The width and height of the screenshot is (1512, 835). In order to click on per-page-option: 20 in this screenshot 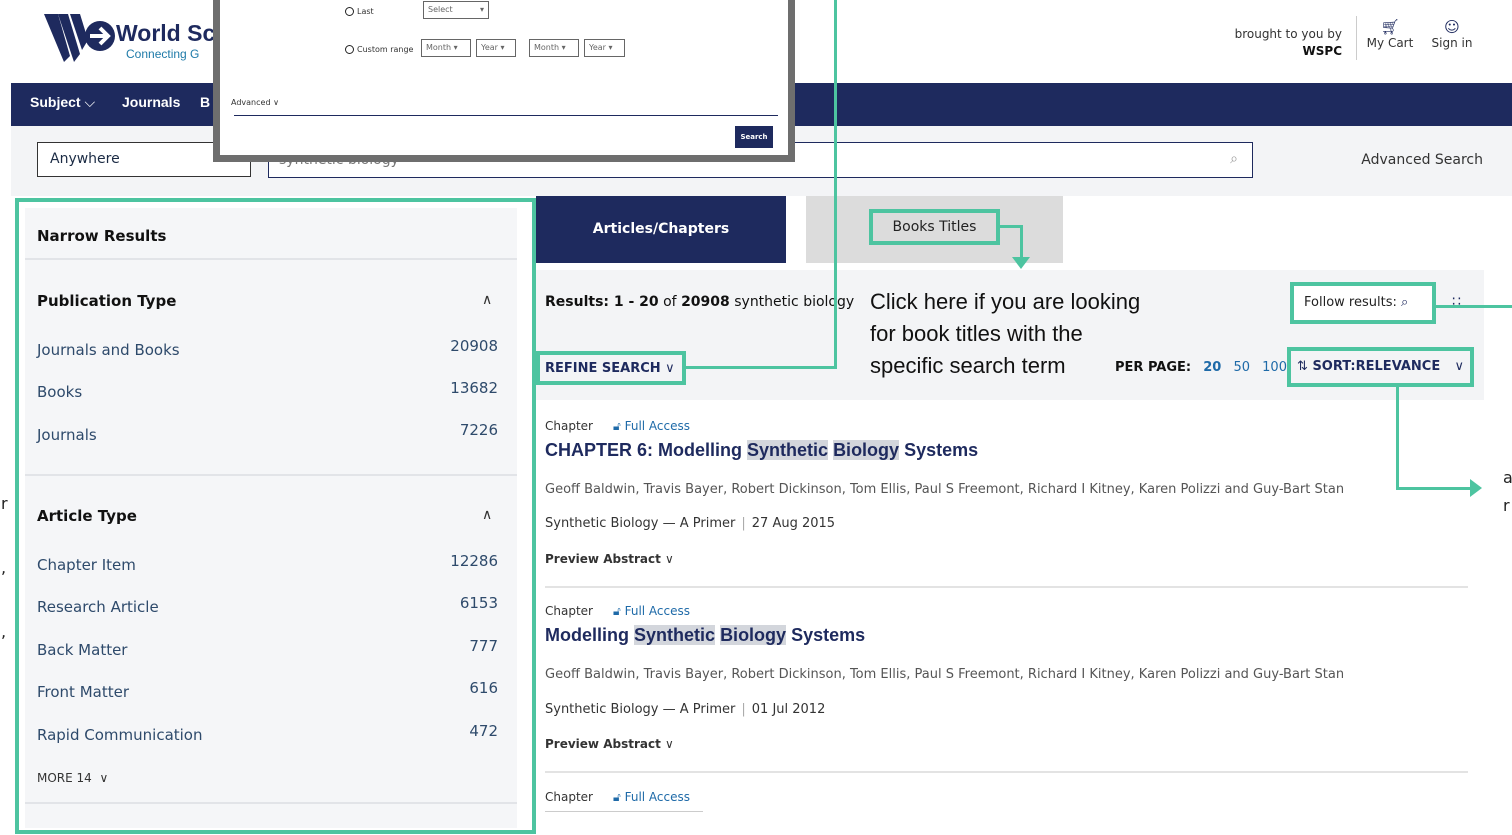, I will do `click(1212, 367)`.